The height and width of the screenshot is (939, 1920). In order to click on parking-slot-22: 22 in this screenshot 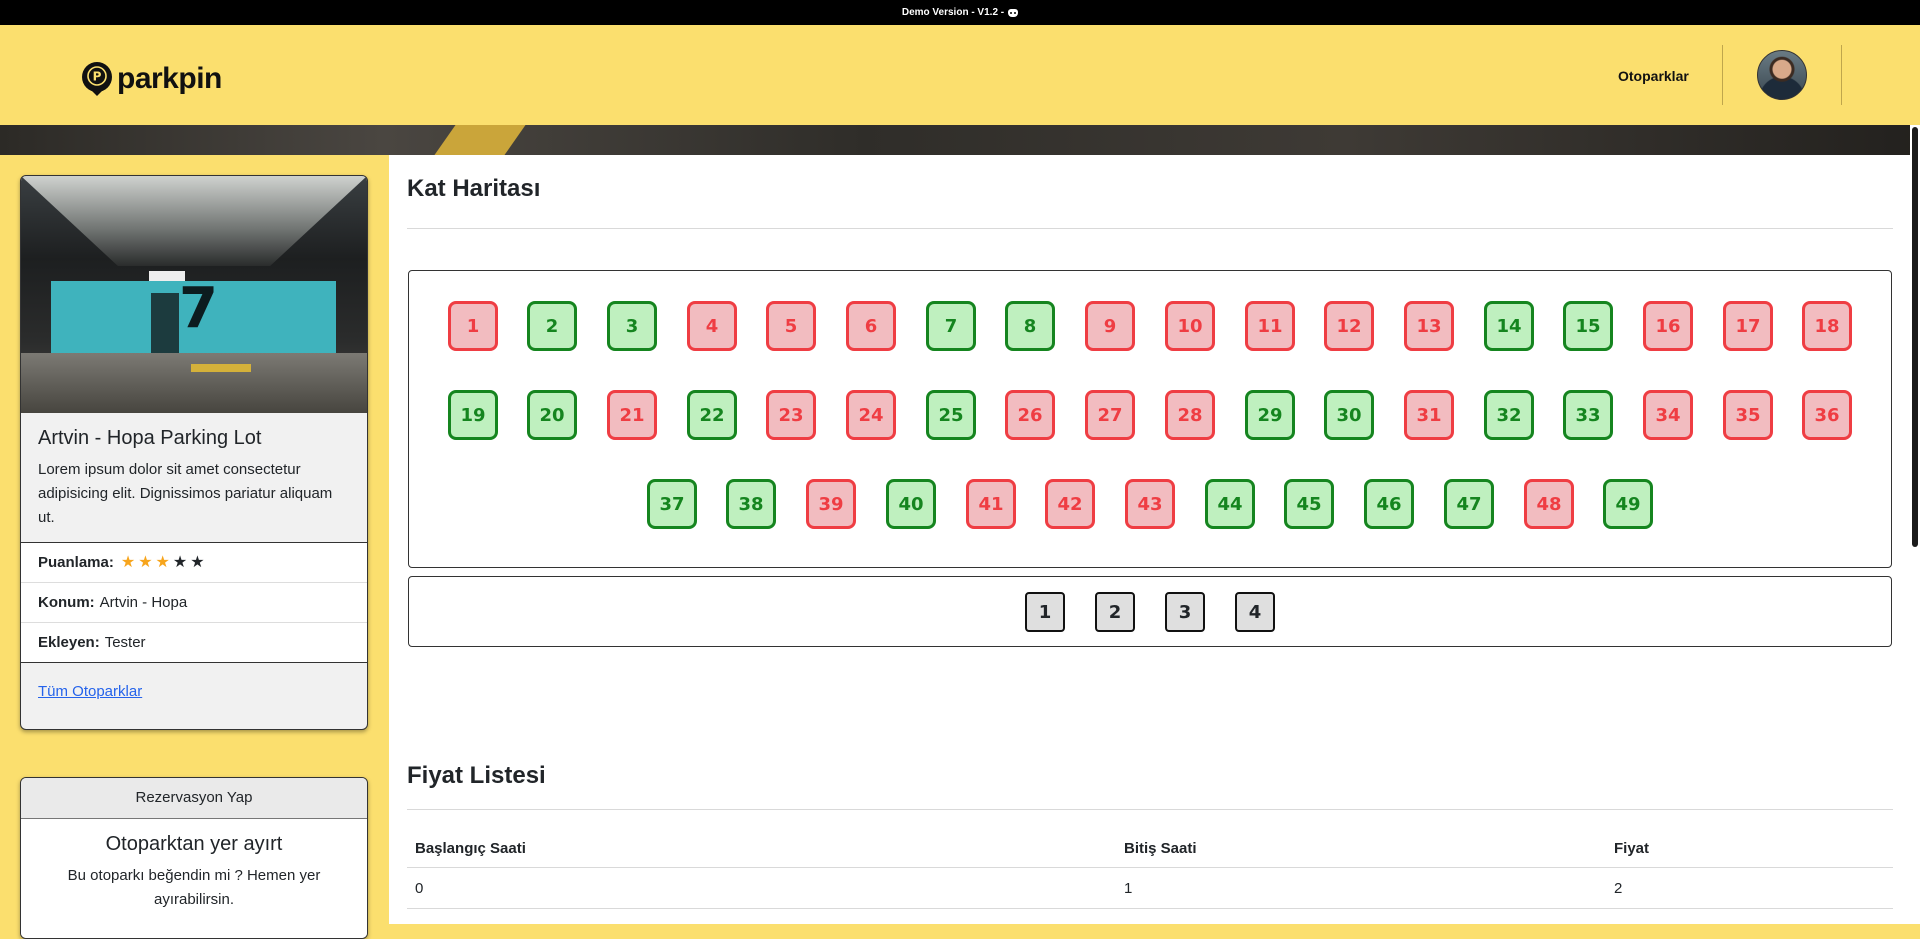, I will do `click(712, 415)`.